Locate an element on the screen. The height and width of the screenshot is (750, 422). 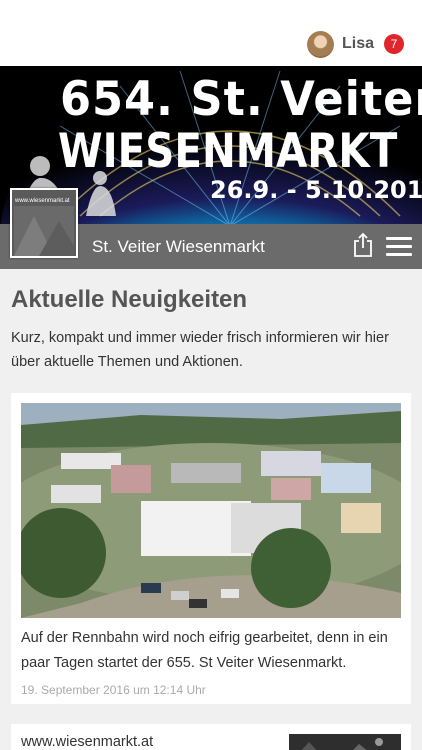
banner-headline: 654. St. Veiter is located at coordinates (241, 99).